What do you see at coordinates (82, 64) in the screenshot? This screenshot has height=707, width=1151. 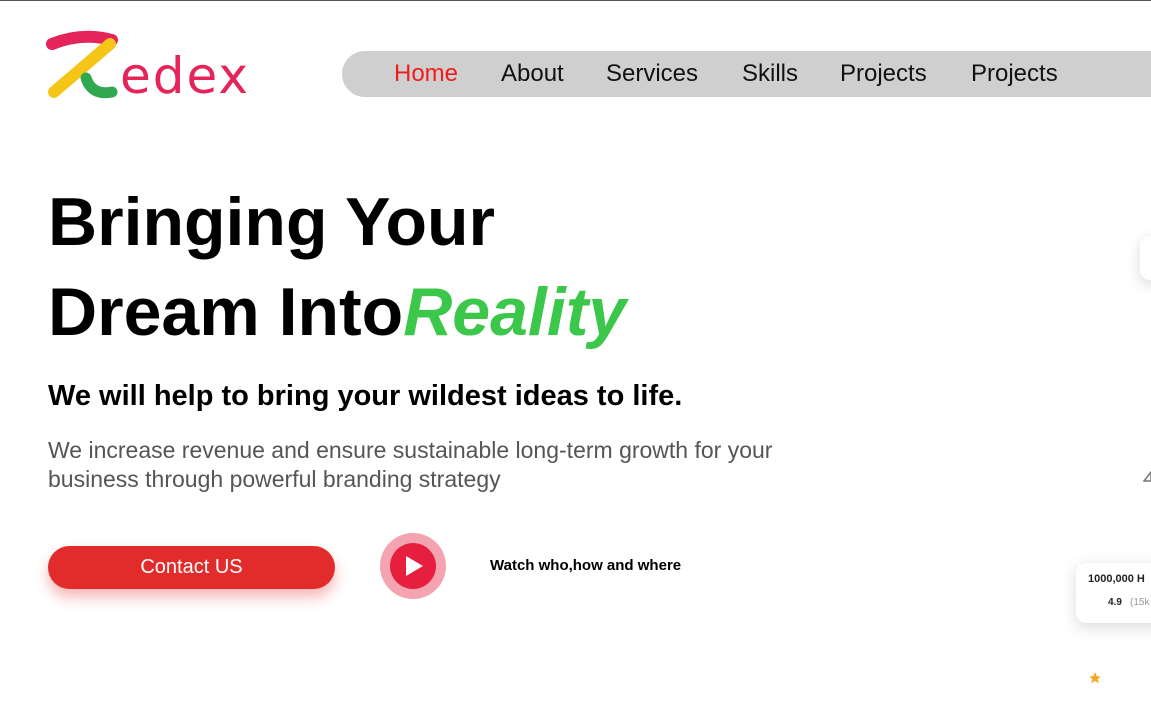 I see `logo-mark-icon` at bounding box center [82, 64].